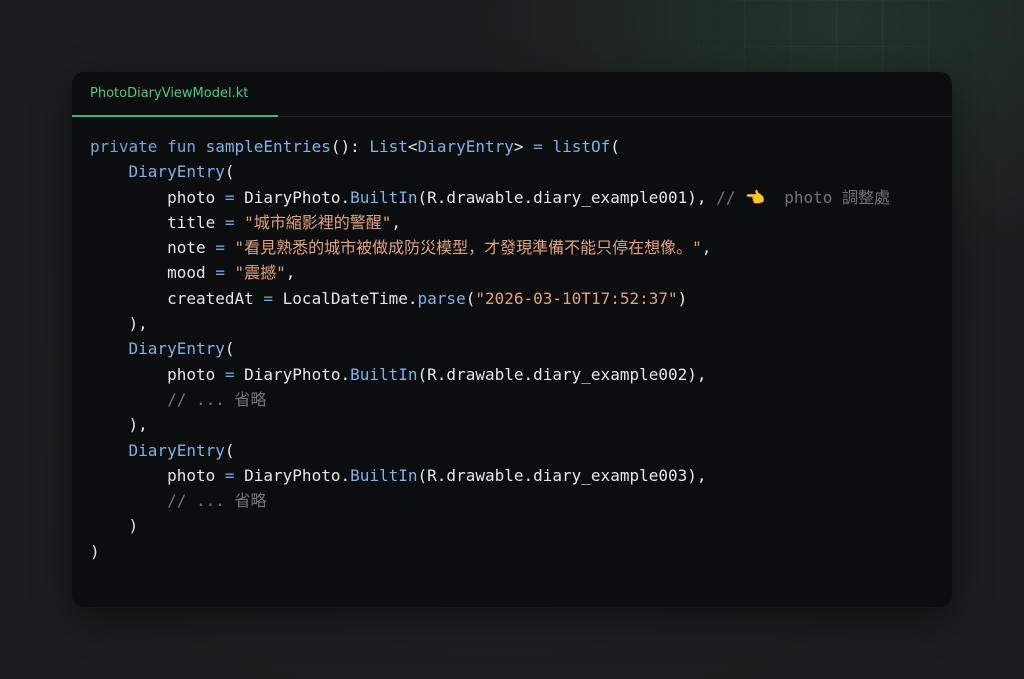 Image resolution: width=1024 pixels, height=679 pixels. I want to click on code-token-text: LocalDateTime., so click(345, 298).